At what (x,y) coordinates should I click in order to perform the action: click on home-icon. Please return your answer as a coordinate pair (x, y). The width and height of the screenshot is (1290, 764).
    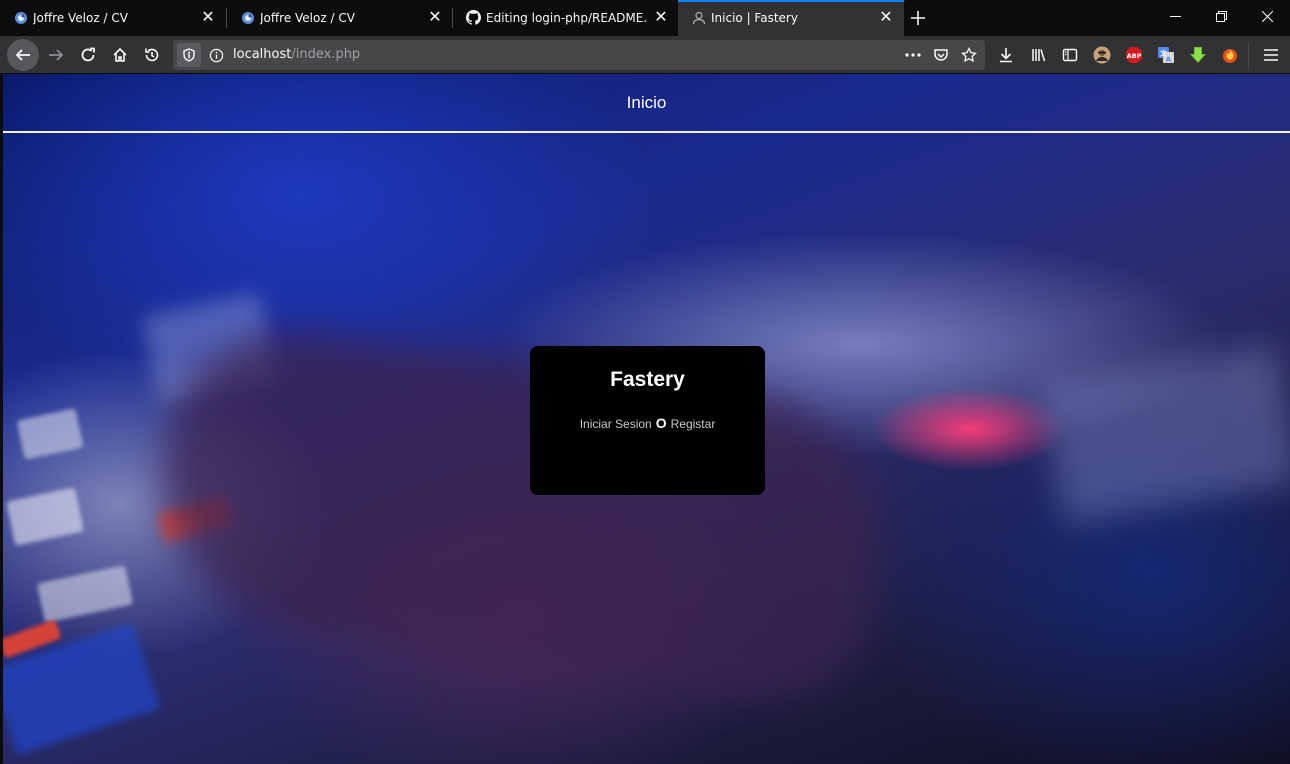
    Looking at the image, I should click on (120, 54).